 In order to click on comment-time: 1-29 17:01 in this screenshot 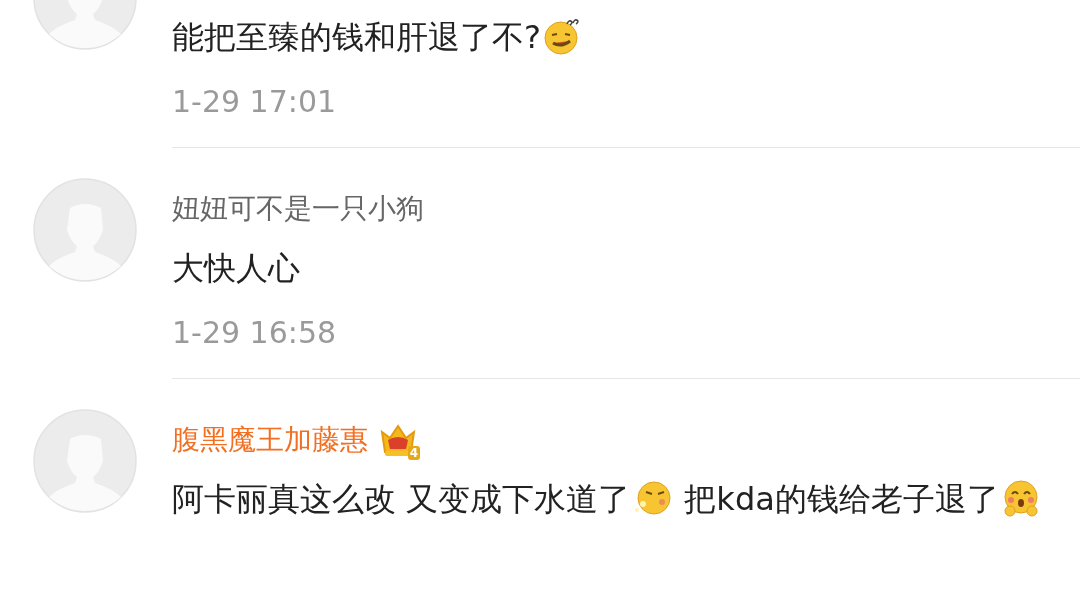, I will do `click(255, 102)`.